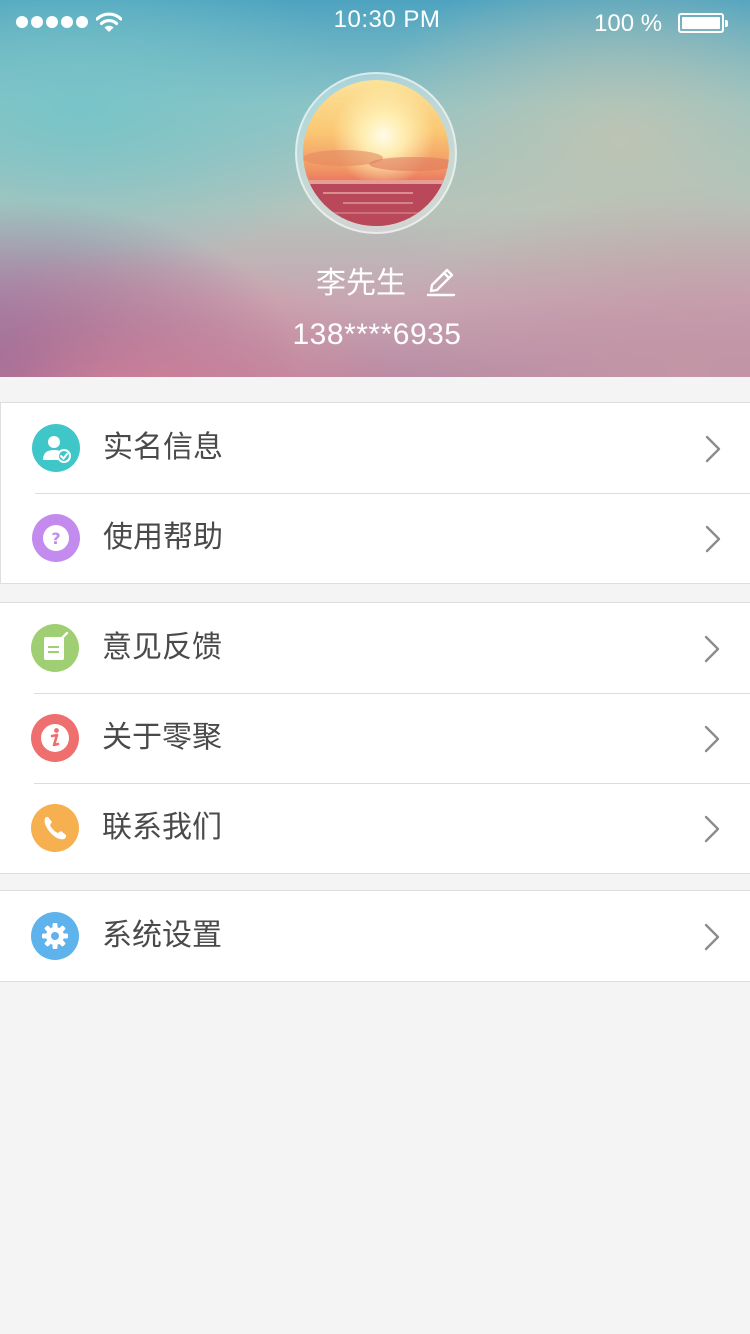  I want to click on avatar-image, so click(376, 153).